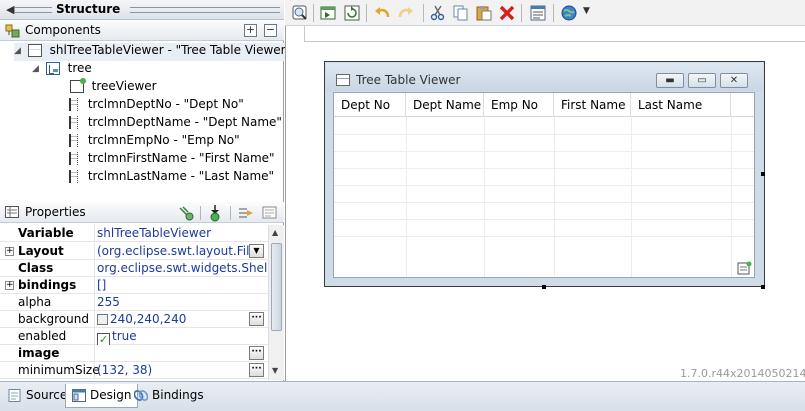  I want to click on tree-item-treeviewer: treeViewer, so click(106, 87).